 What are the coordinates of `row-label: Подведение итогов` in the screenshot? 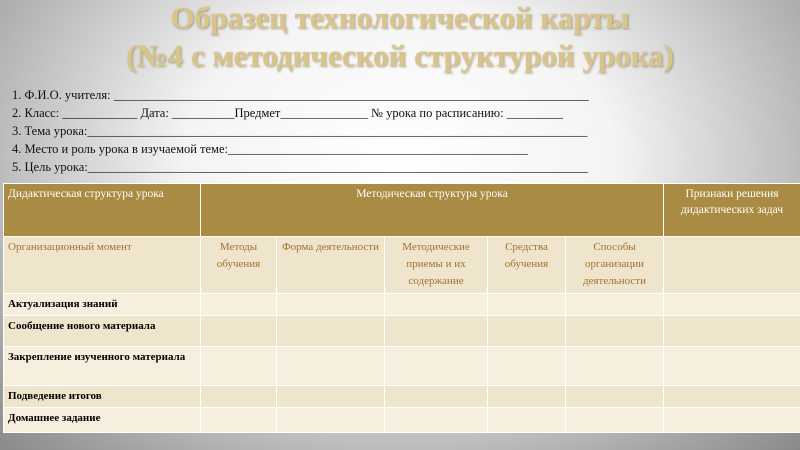 It's located at (102, 396).